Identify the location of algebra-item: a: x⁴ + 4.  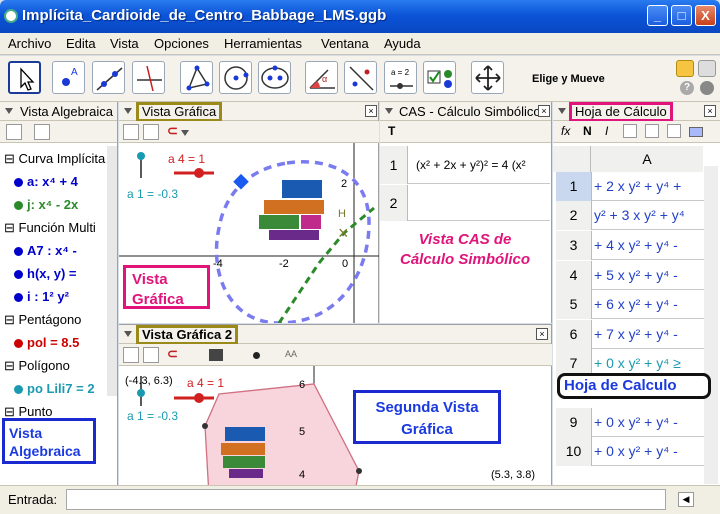
(46, 184).